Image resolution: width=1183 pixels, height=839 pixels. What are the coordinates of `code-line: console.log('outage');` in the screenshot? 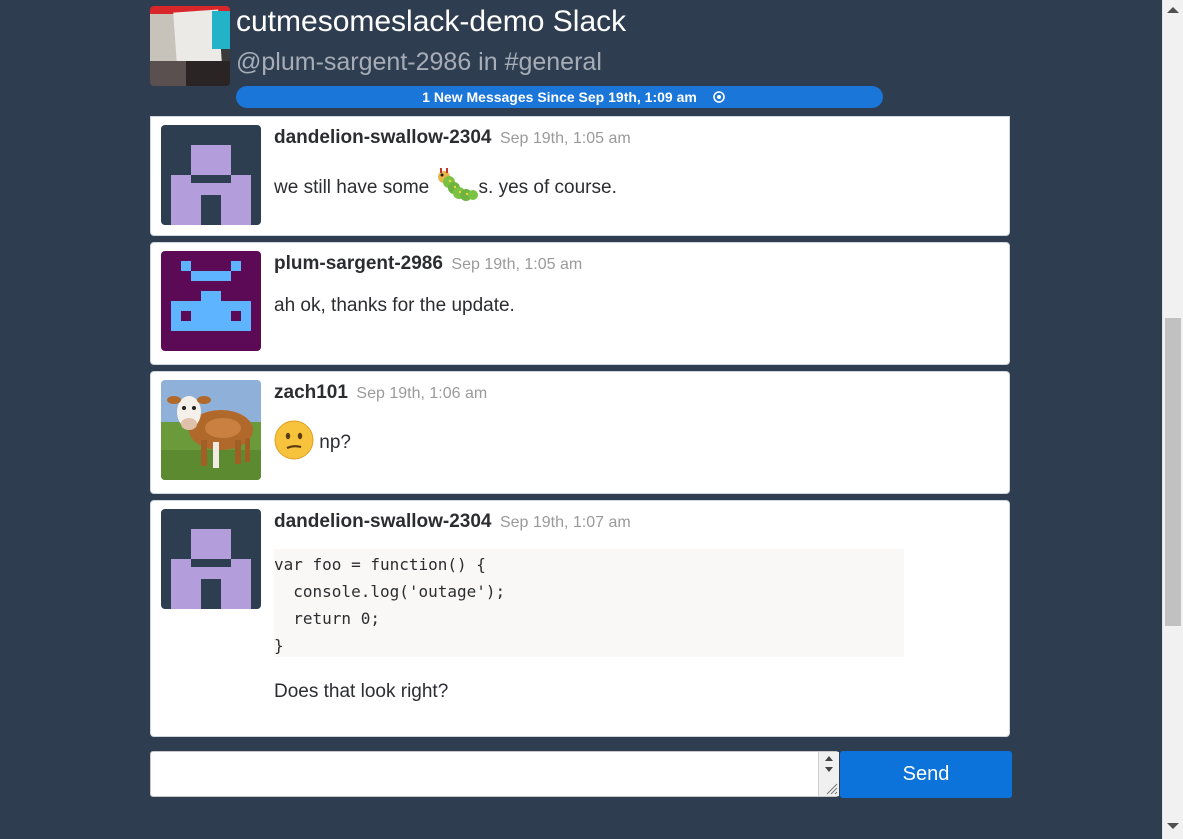 It's located at (390, 591).